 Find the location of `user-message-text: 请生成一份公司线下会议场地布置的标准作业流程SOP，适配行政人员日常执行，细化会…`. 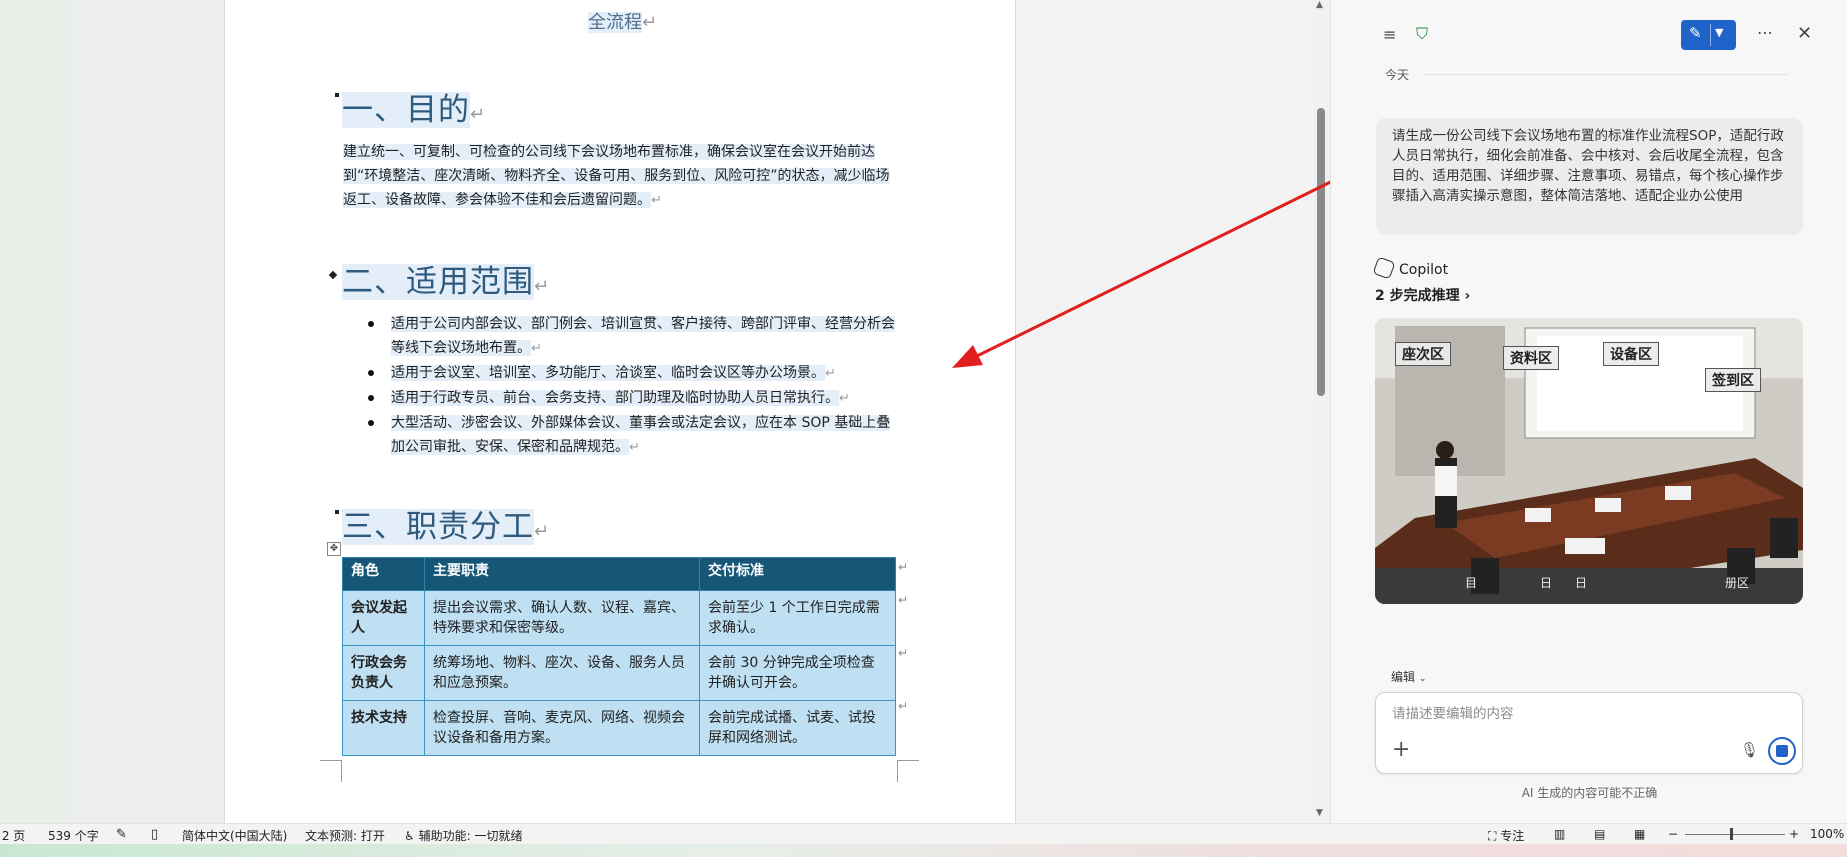

user-message-text: 请生成一份公司线下会议场地布置的标准作业流程SOP，适配行政人员日常执行，细化会… is located at coordinates (1588, 166).